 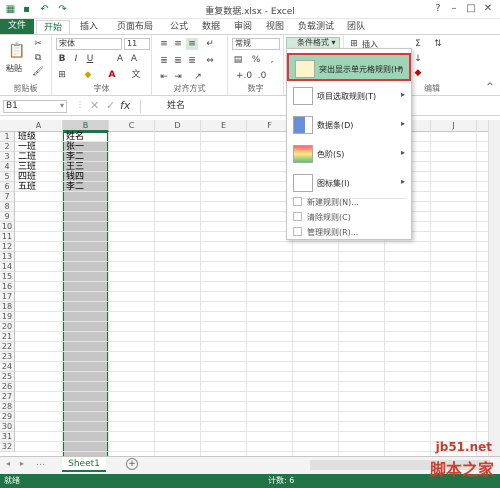 I want to click on help-icon: ?, so click(x=438, y=9).